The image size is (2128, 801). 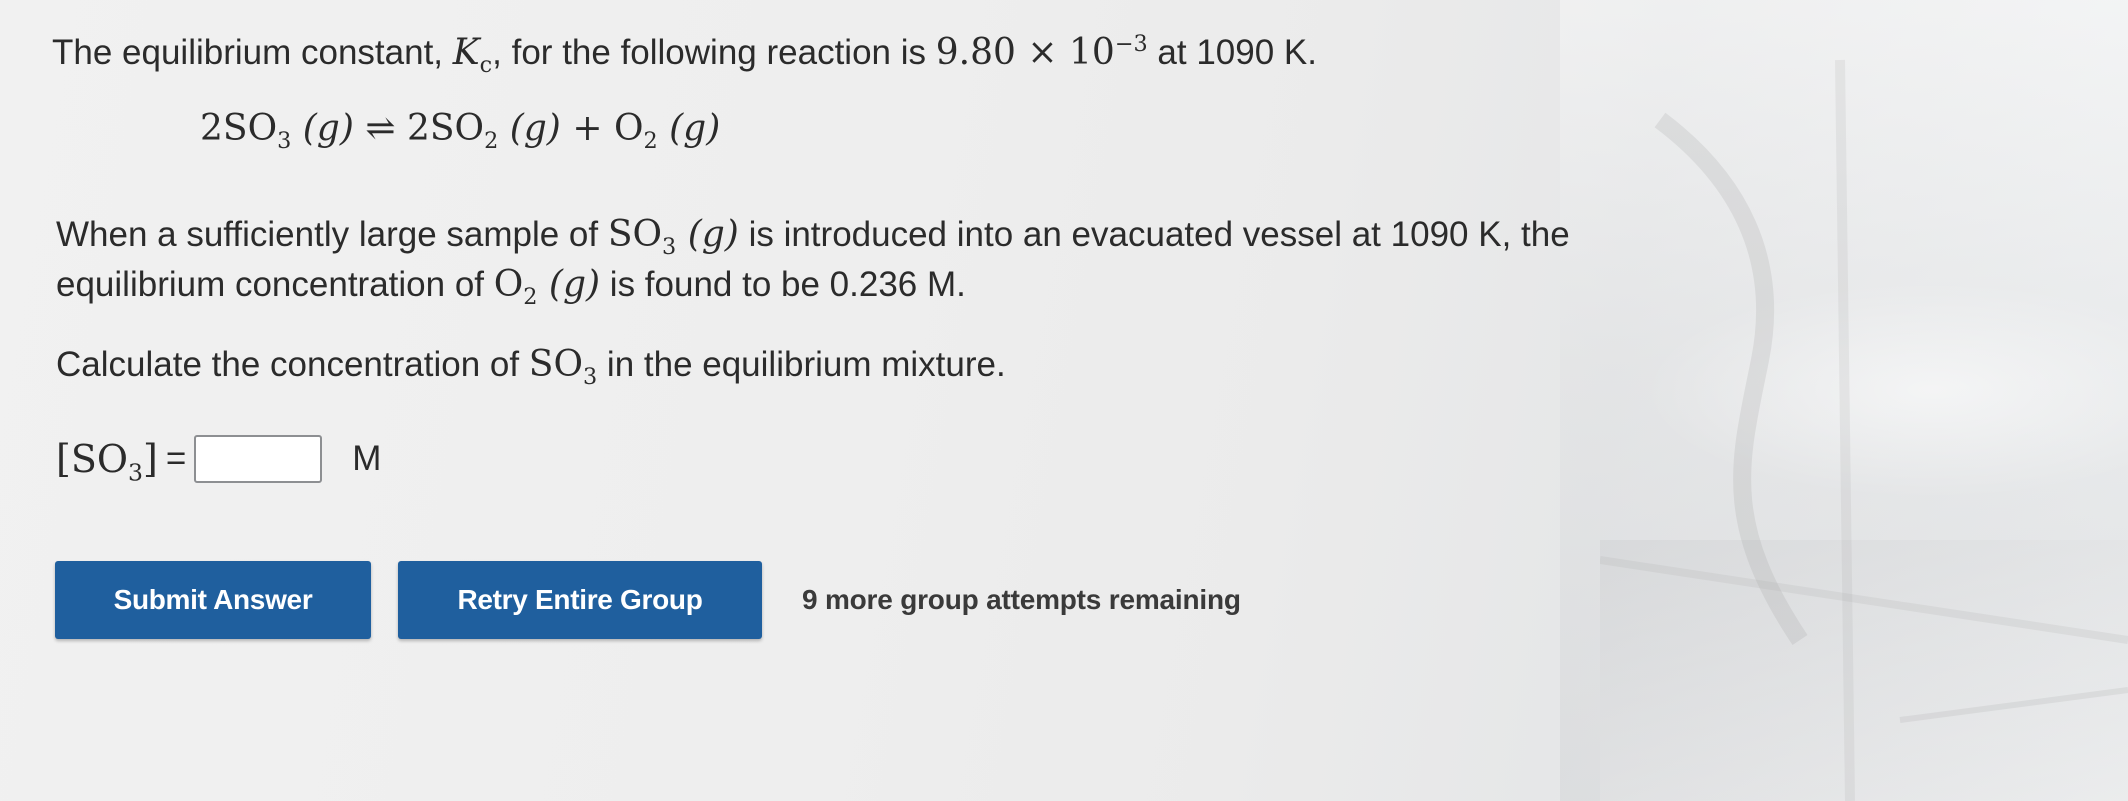 I want to click on kc-value: 9.80 × 10−3, so click(x=1042, y=52).